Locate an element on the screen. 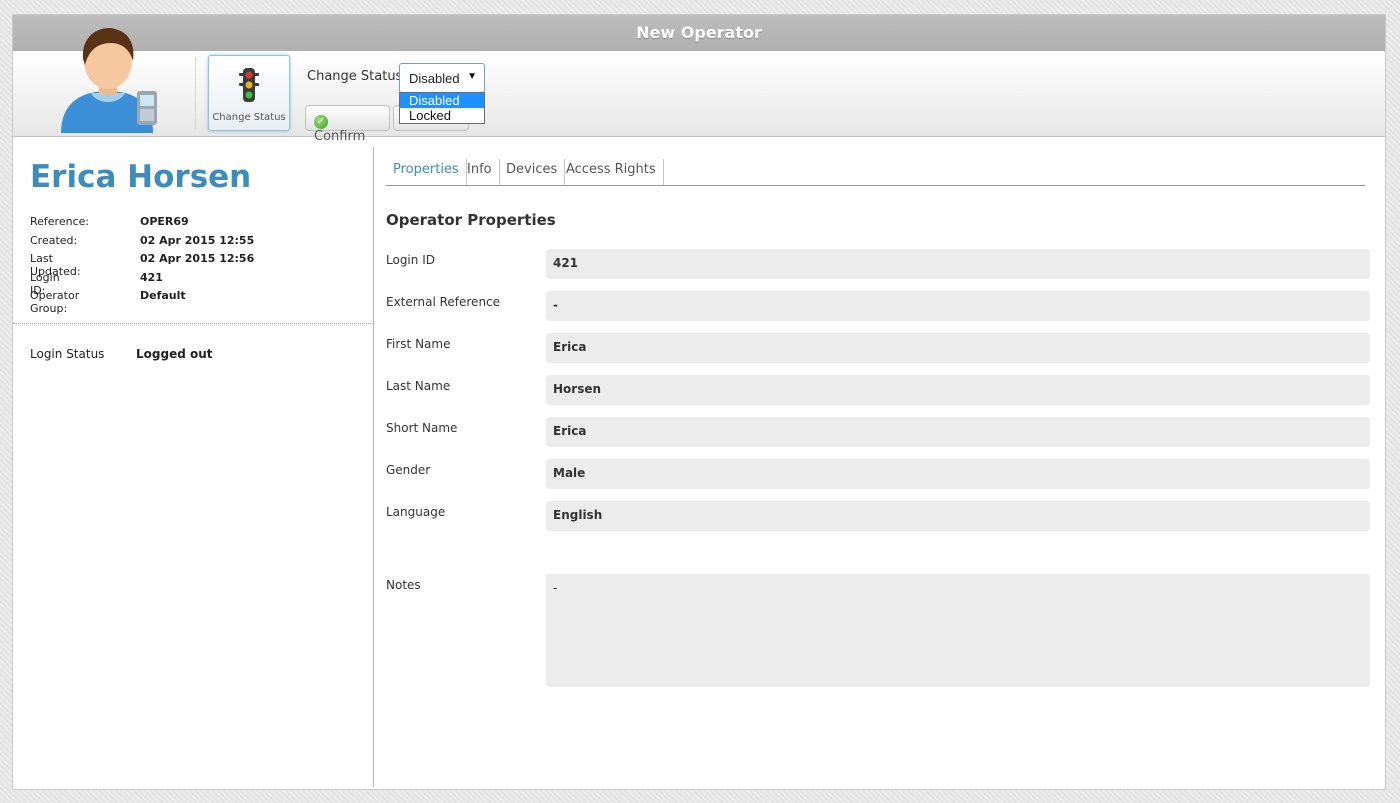 The height and width of the screenshot is (803, 1400). meta-value: 02 Apr 2015 12:55 is located at coordinates (197, 240).